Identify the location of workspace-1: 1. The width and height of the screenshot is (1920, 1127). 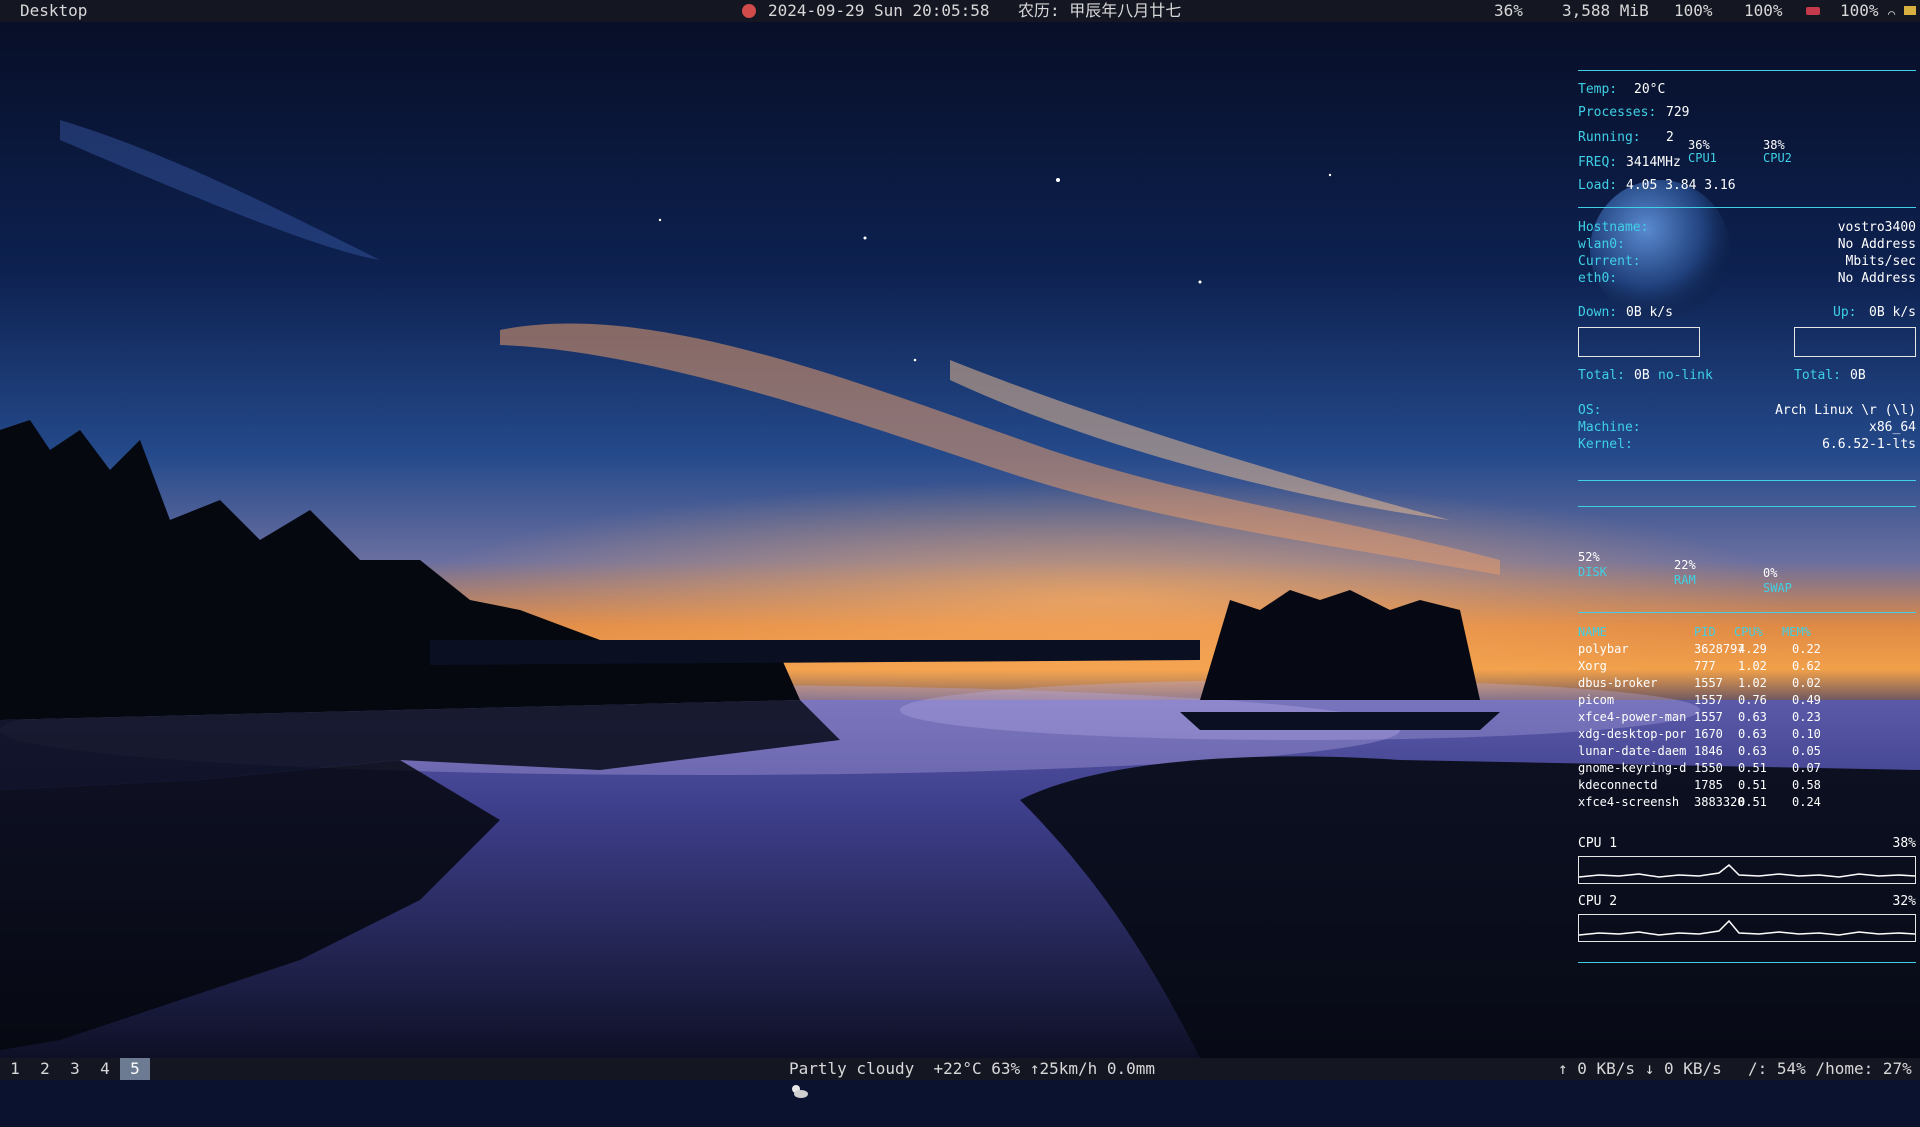
(15, 1069).